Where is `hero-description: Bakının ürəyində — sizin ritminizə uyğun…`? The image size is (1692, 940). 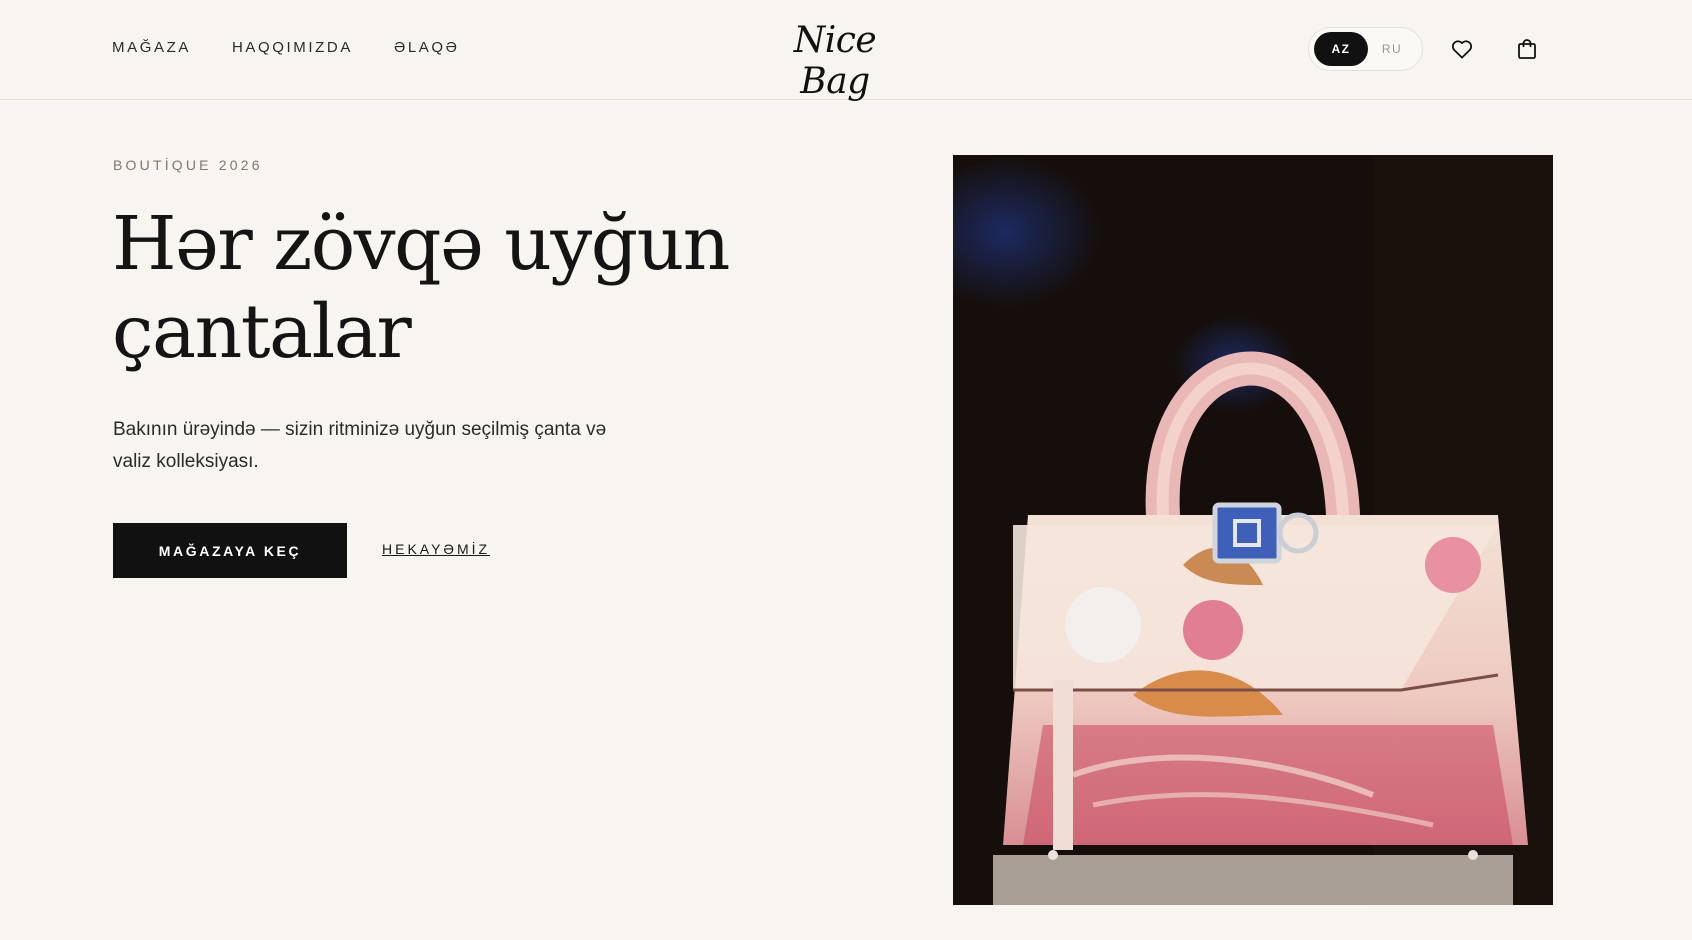
hero-description: Bakının ürəyində — sizin ritminizə uyğun… is located at coordinates (383, 446).